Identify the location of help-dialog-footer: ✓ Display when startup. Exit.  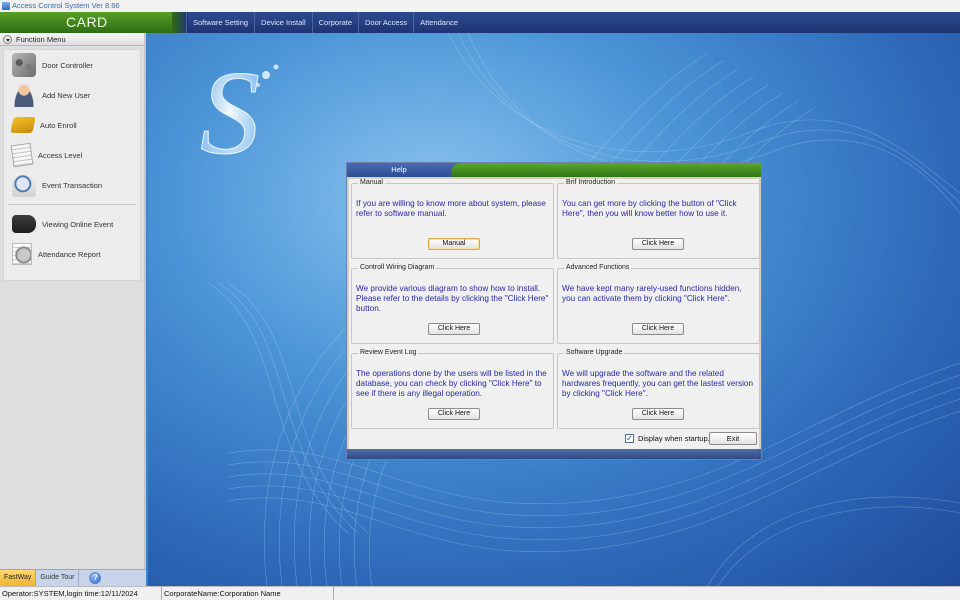
(554, 439).